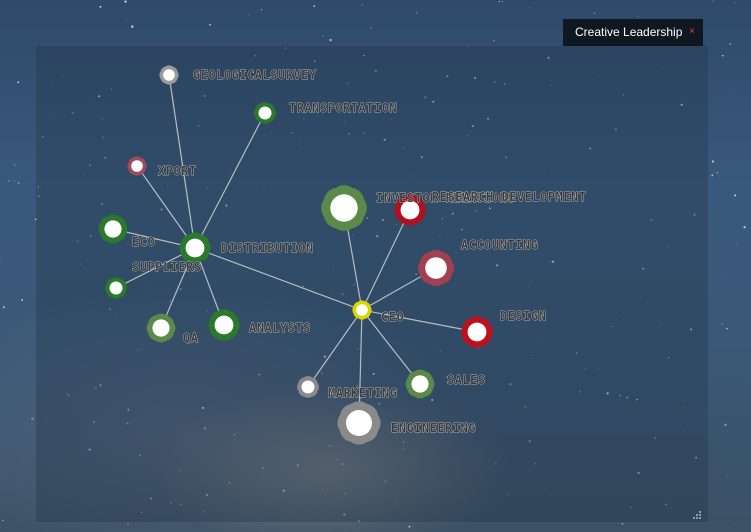  Describe the element at coordinates (167, 267) in the screenshot. I see `node-label-suppliers: SUPPLIERS` at that location.